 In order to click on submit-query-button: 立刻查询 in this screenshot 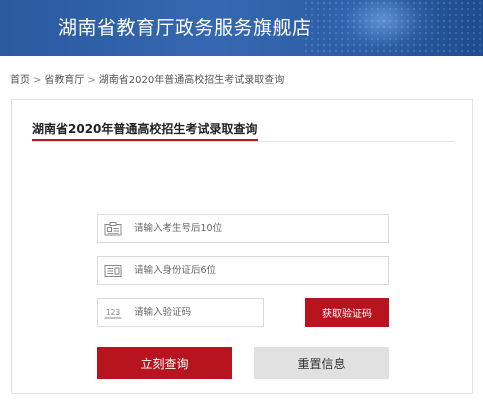, I will do `click(164, 363)`.